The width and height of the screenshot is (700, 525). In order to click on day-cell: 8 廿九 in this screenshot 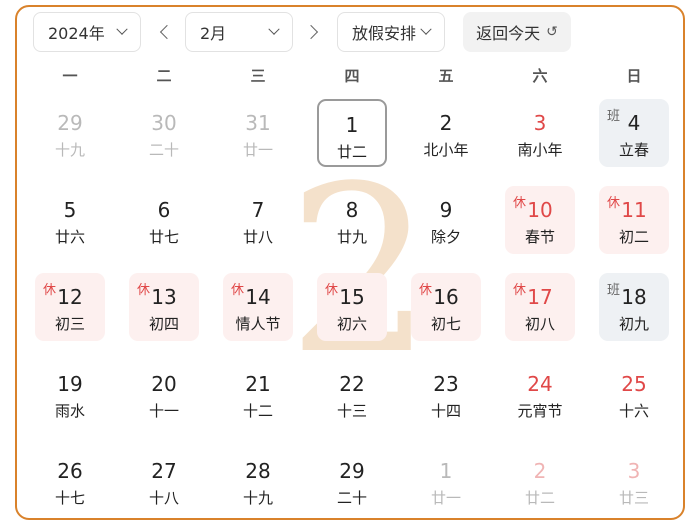, I will do `click(352, 220)`.